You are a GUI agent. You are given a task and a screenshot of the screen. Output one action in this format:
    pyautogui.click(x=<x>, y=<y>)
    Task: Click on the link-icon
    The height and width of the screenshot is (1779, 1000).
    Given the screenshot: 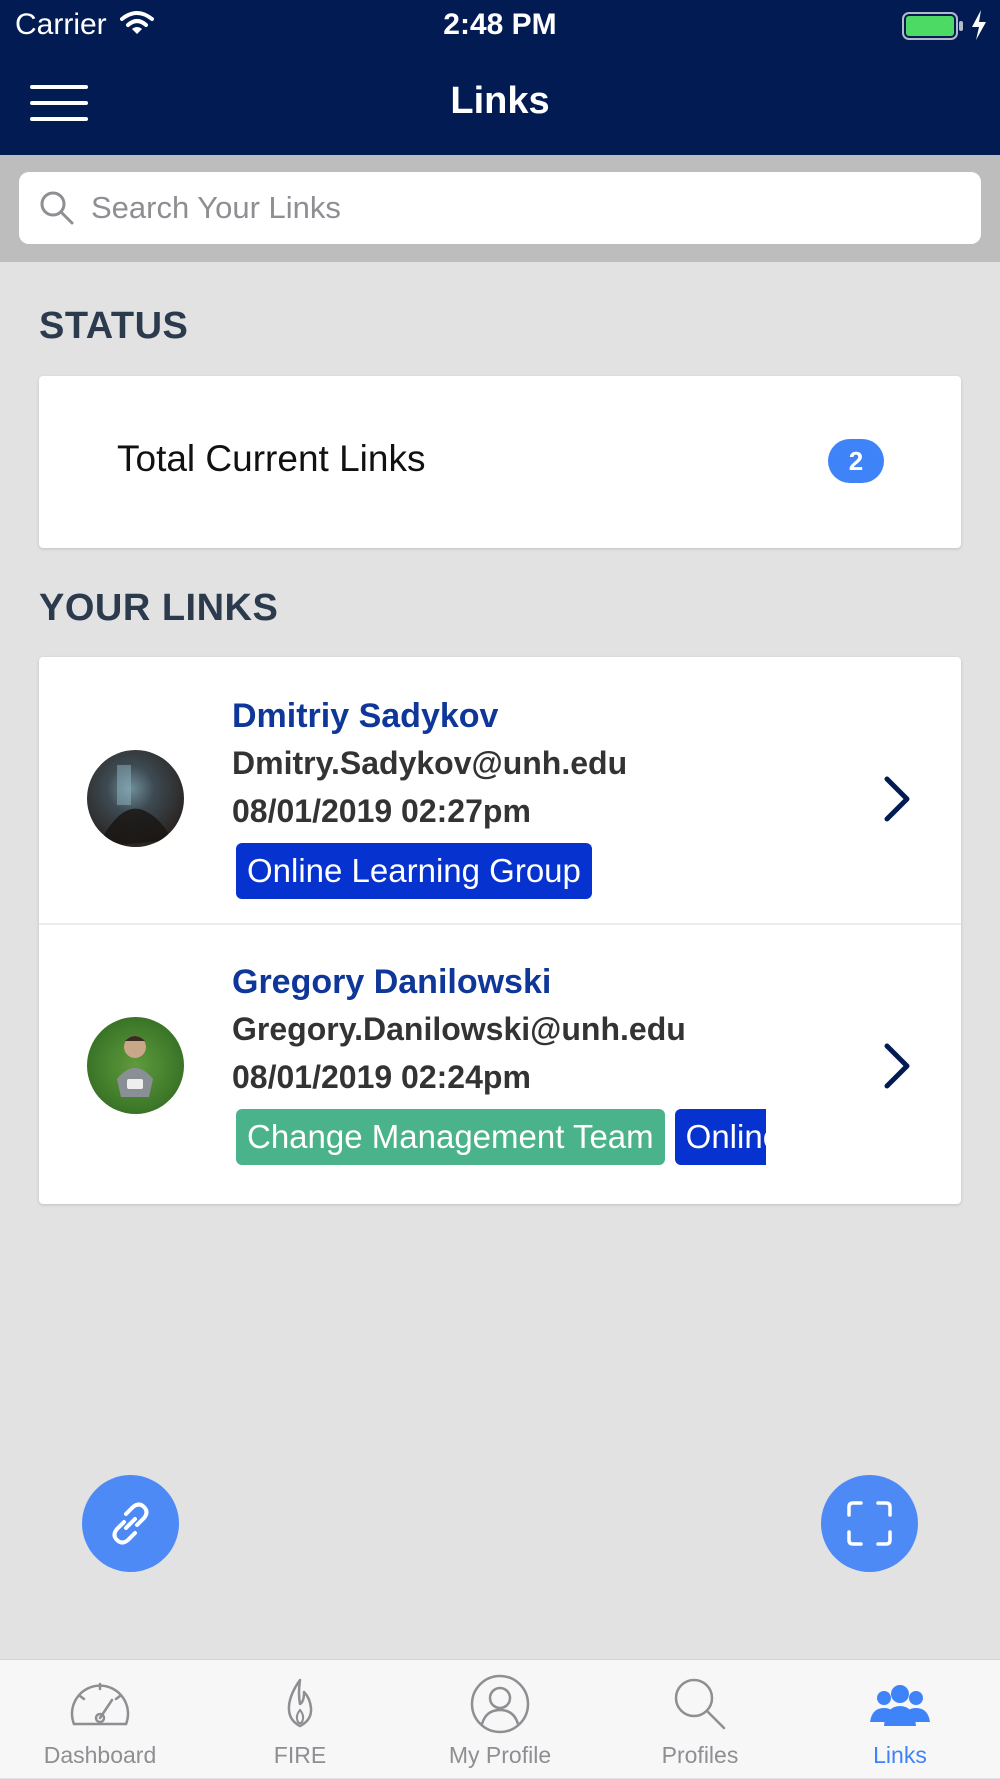 What is the action you would take?
    pyautogui.click(x=130, y=1523)
    